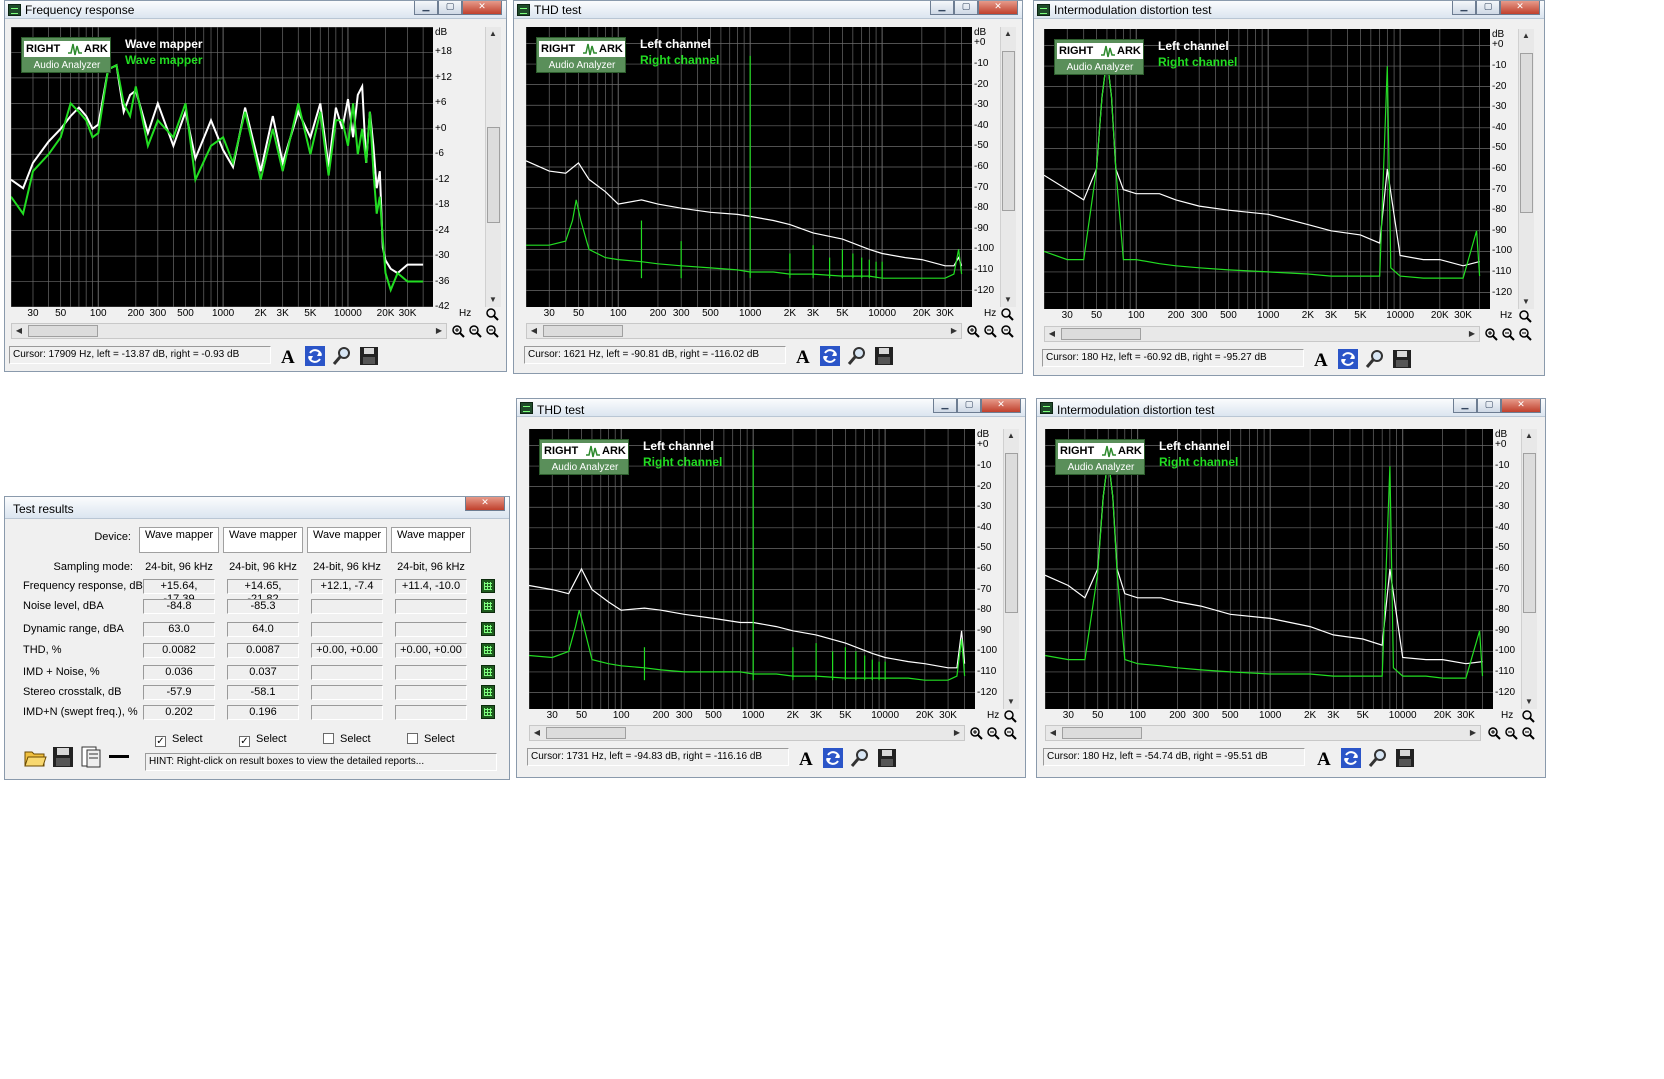  Describe the element at coordinates (91, 757) in the screenshot. I see `report-icon` at that location.